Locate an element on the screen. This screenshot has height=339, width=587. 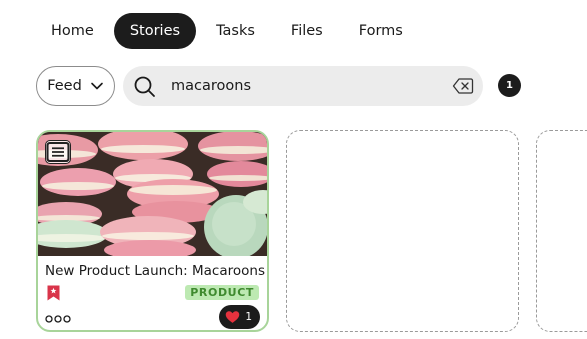
card-title: New Product Launch: Macaroons is located at coordinates (155, 271).